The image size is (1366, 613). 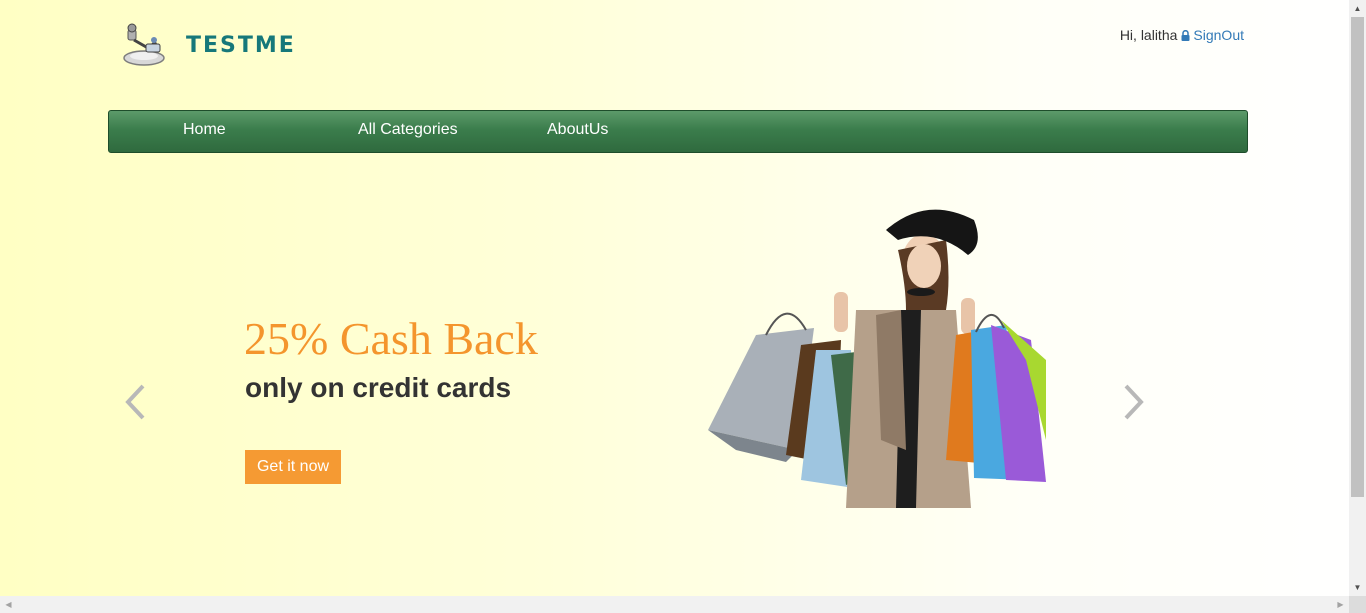 What do you see at coordinates (408, 130) in the screenshot?
I see `nav-item-all-categories: All Categories` at bounding box center [408, 130].